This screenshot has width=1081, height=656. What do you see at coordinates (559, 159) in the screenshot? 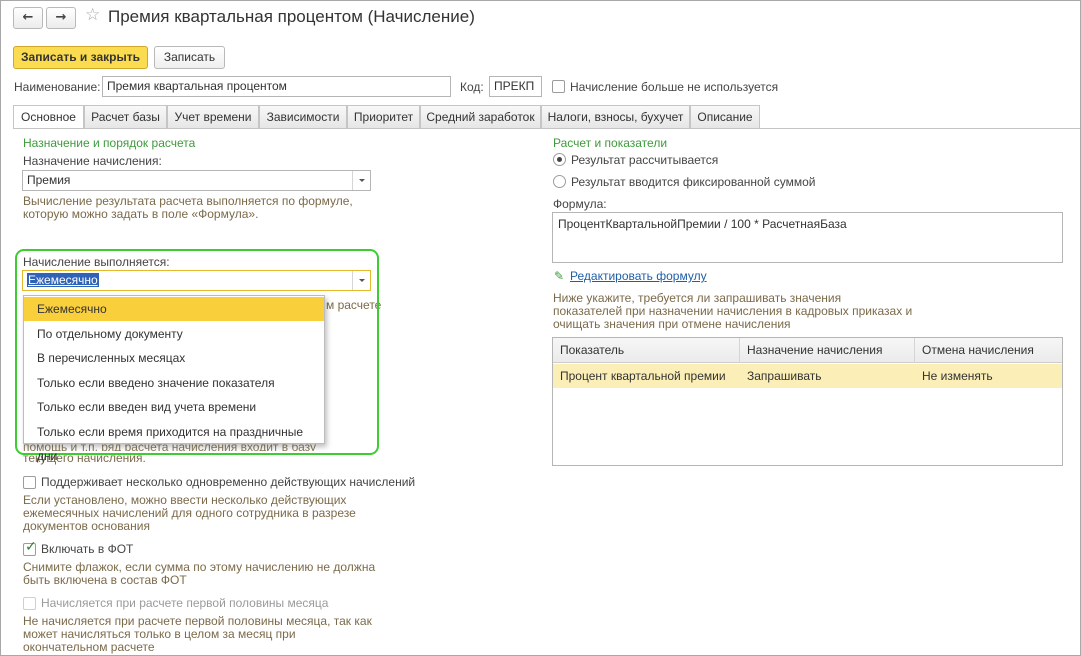
I see `radio-calculated` at bounding box center [559, 159].